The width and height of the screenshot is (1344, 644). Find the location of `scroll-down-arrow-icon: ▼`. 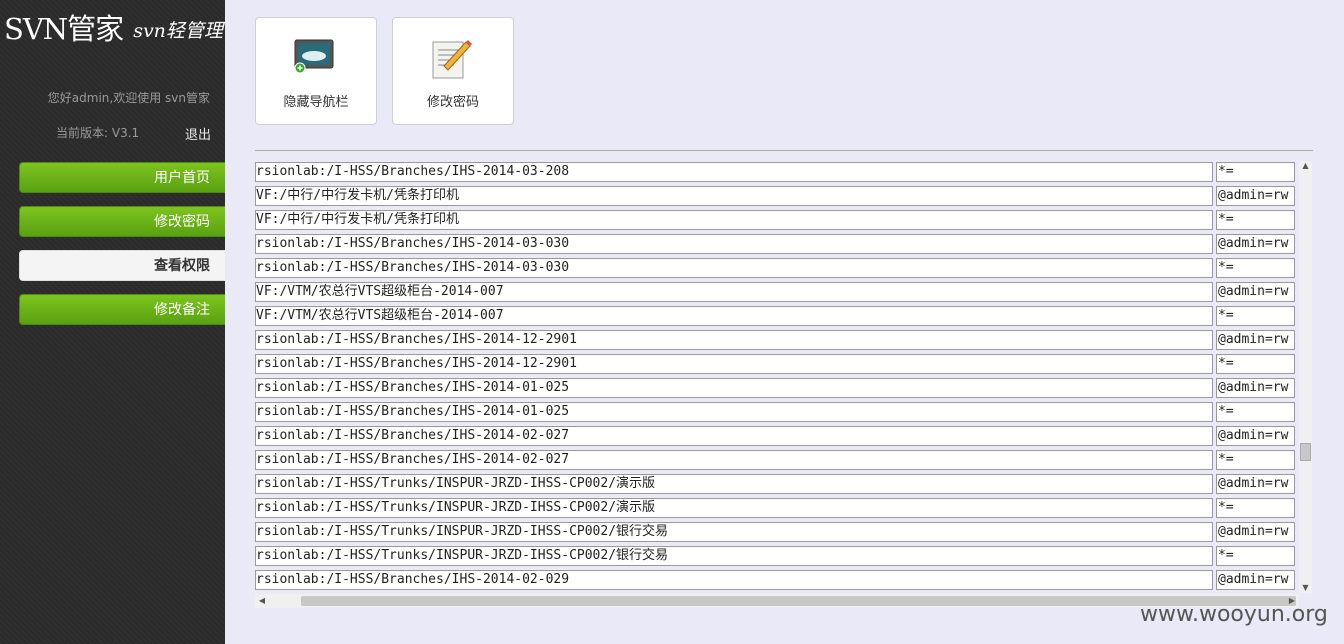

scroll-down-arrow-icon: ▼ is located at coordinates (1305, 588).